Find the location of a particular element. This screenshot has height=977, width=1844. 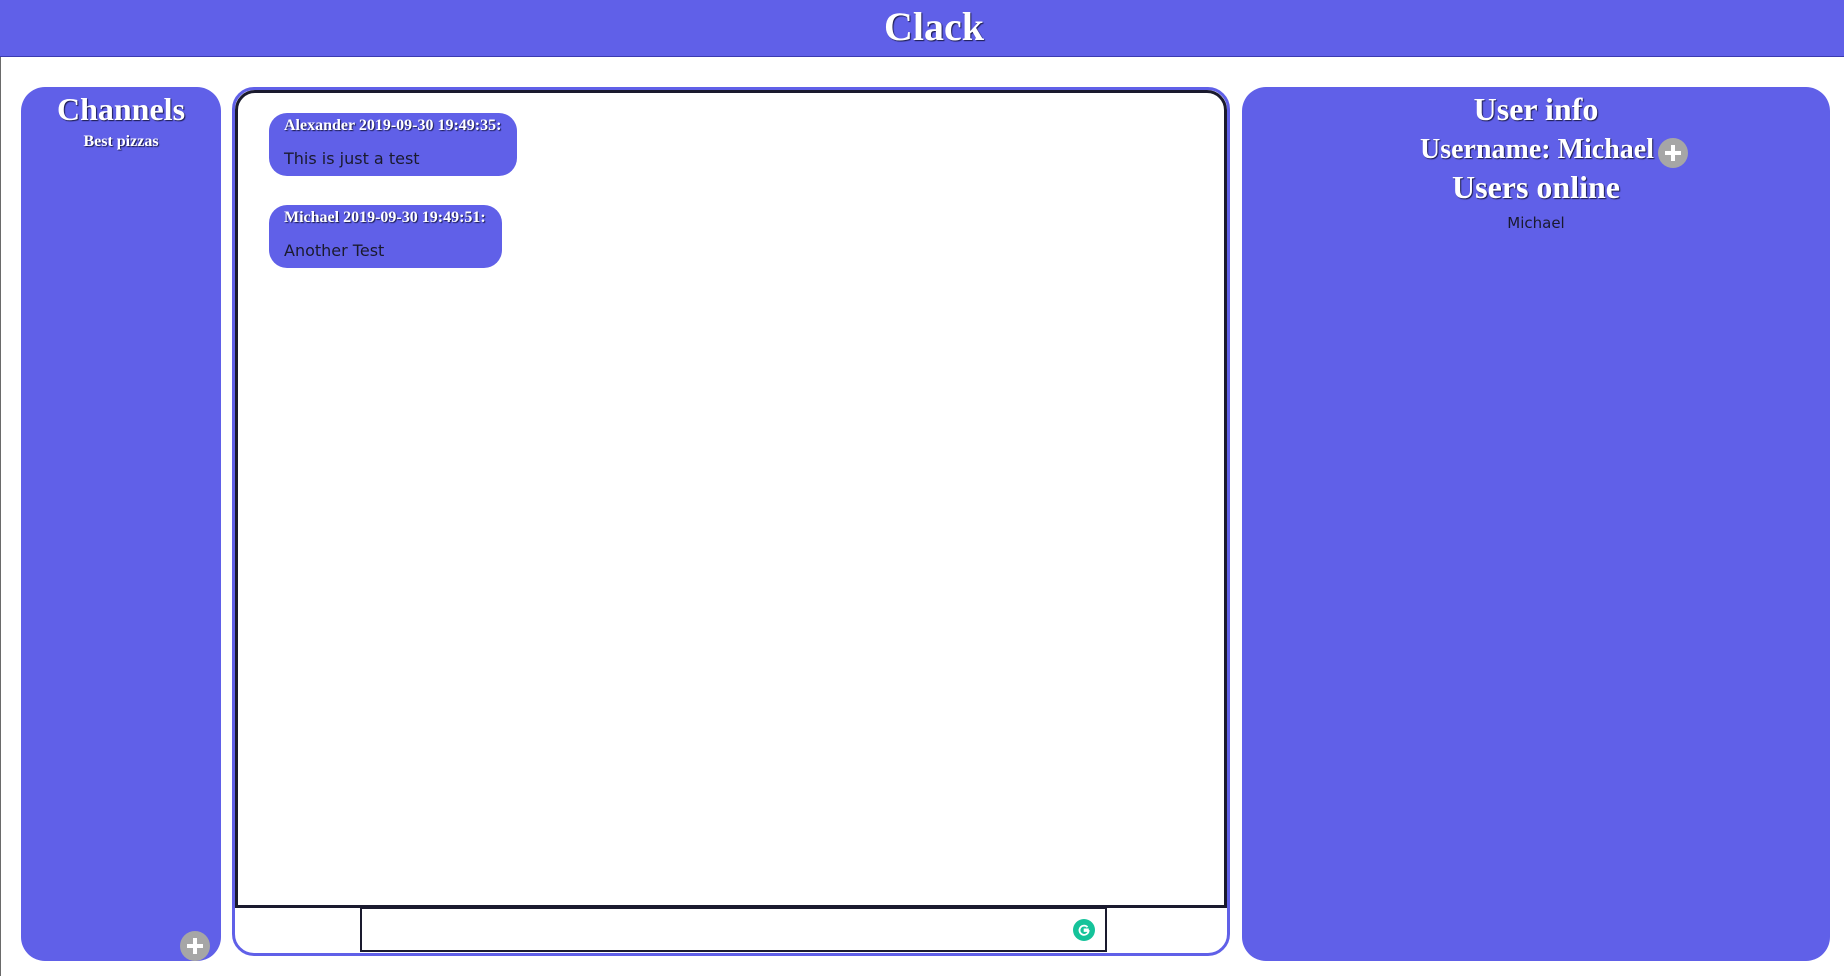

message-header: Michael 2019-09-30 19:49:51: is located at coordinates (385, 217).